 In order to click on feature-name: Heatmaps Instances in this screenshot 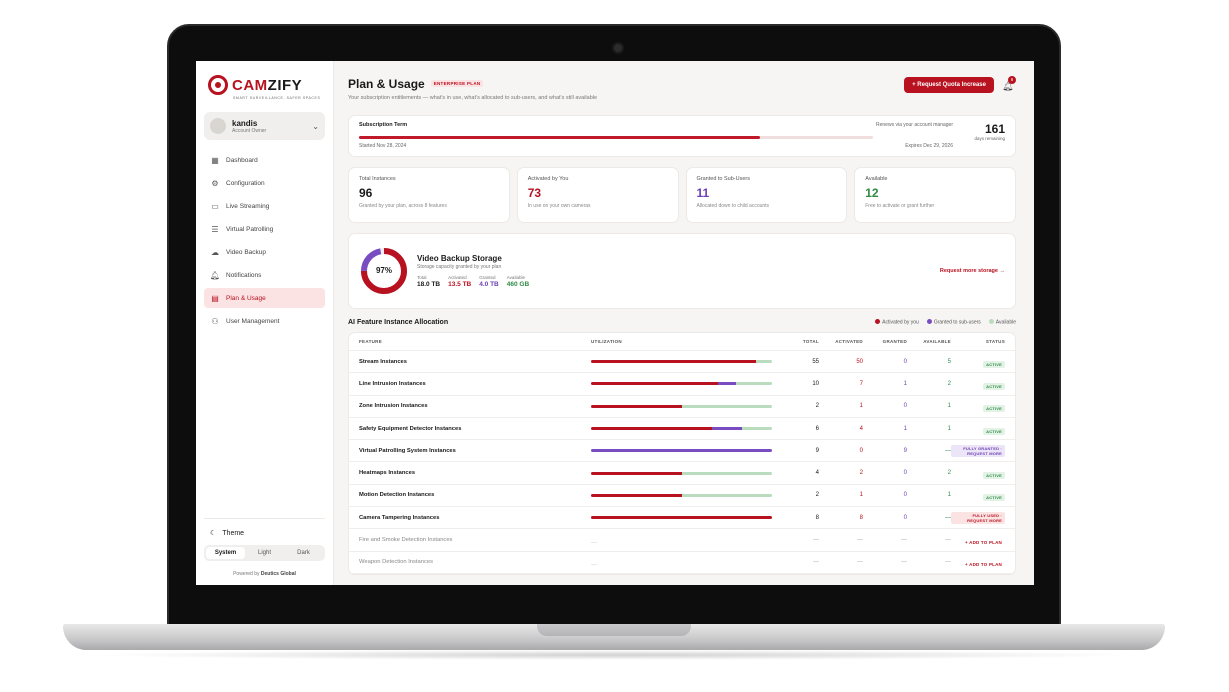, I will do `click(387, 473)`.